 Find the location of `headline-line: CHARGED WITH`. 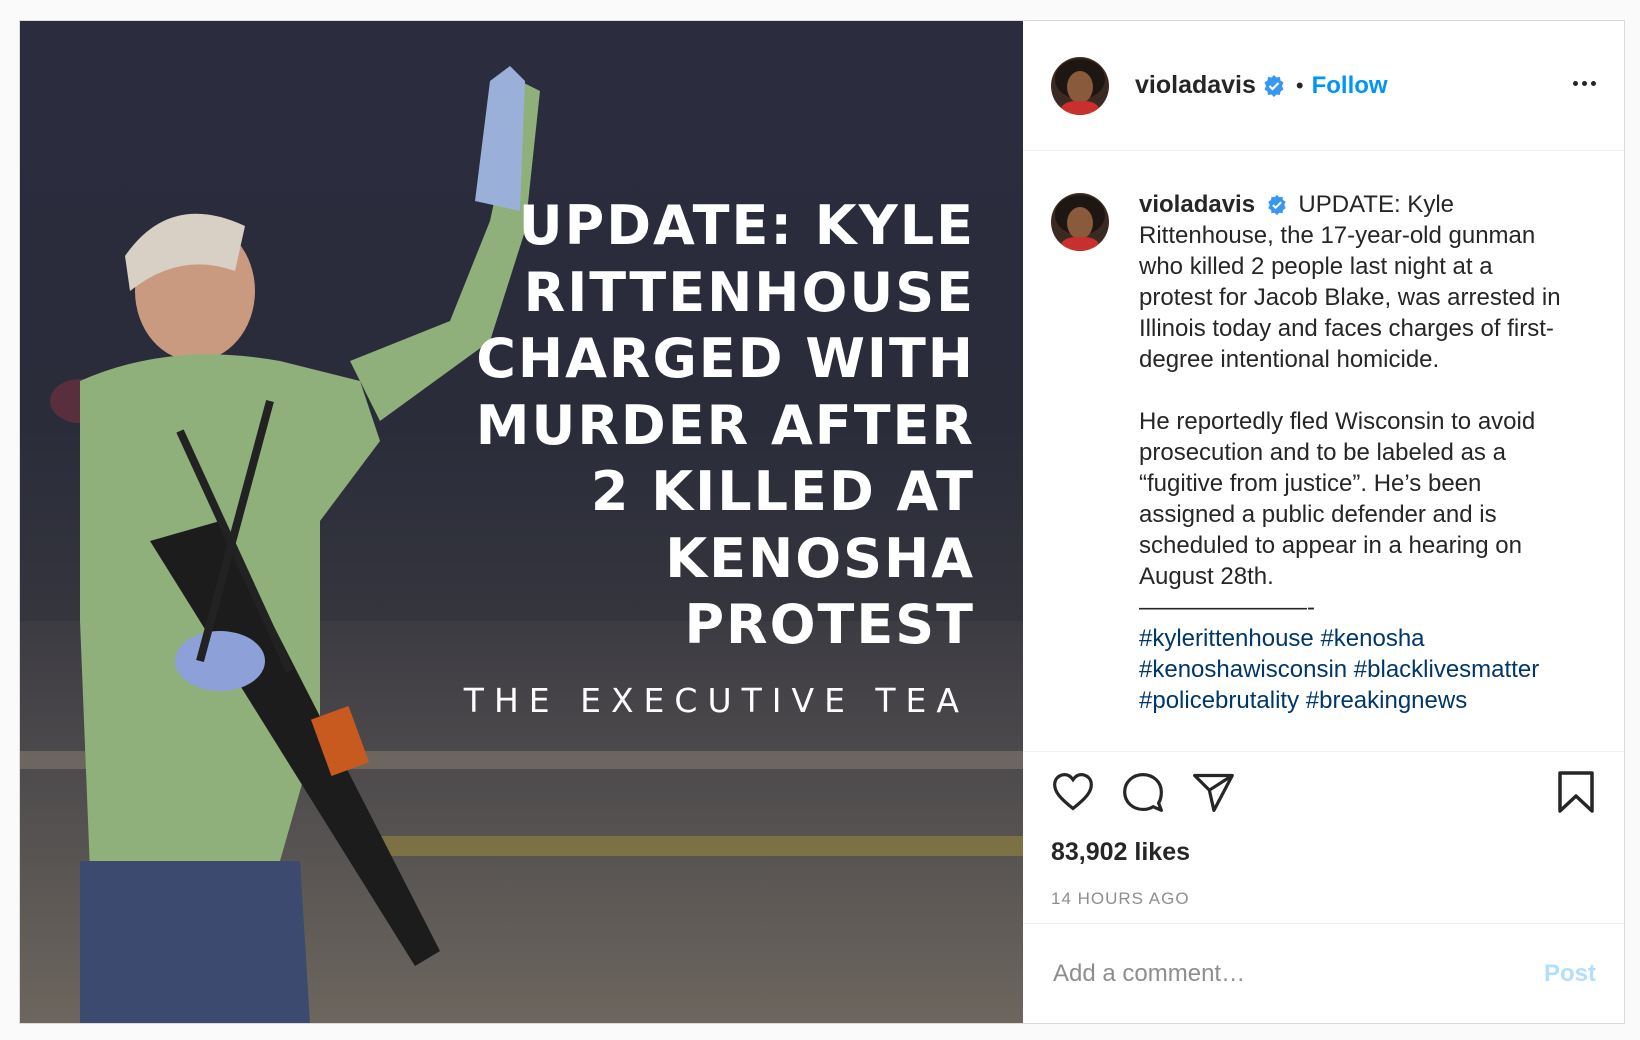

headline-line: CHARGED WITH is located at coordinates (725, 358).